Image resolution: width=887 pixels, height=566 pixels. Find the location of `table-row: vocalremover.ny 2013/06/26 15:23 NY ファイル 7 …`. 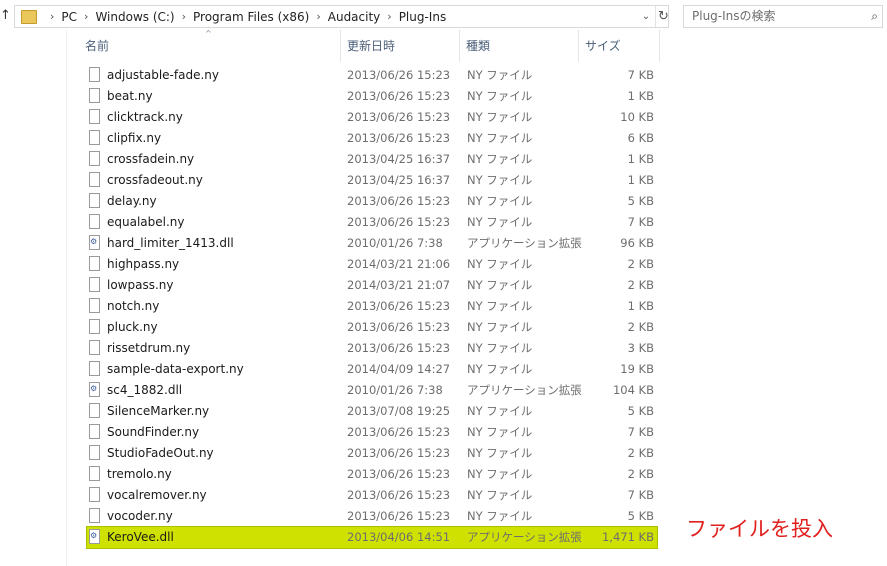

table-row: vocalremover.ny 2013/06/26 15:23 NY ファイル 7 … is located at coordinates (372, 495).